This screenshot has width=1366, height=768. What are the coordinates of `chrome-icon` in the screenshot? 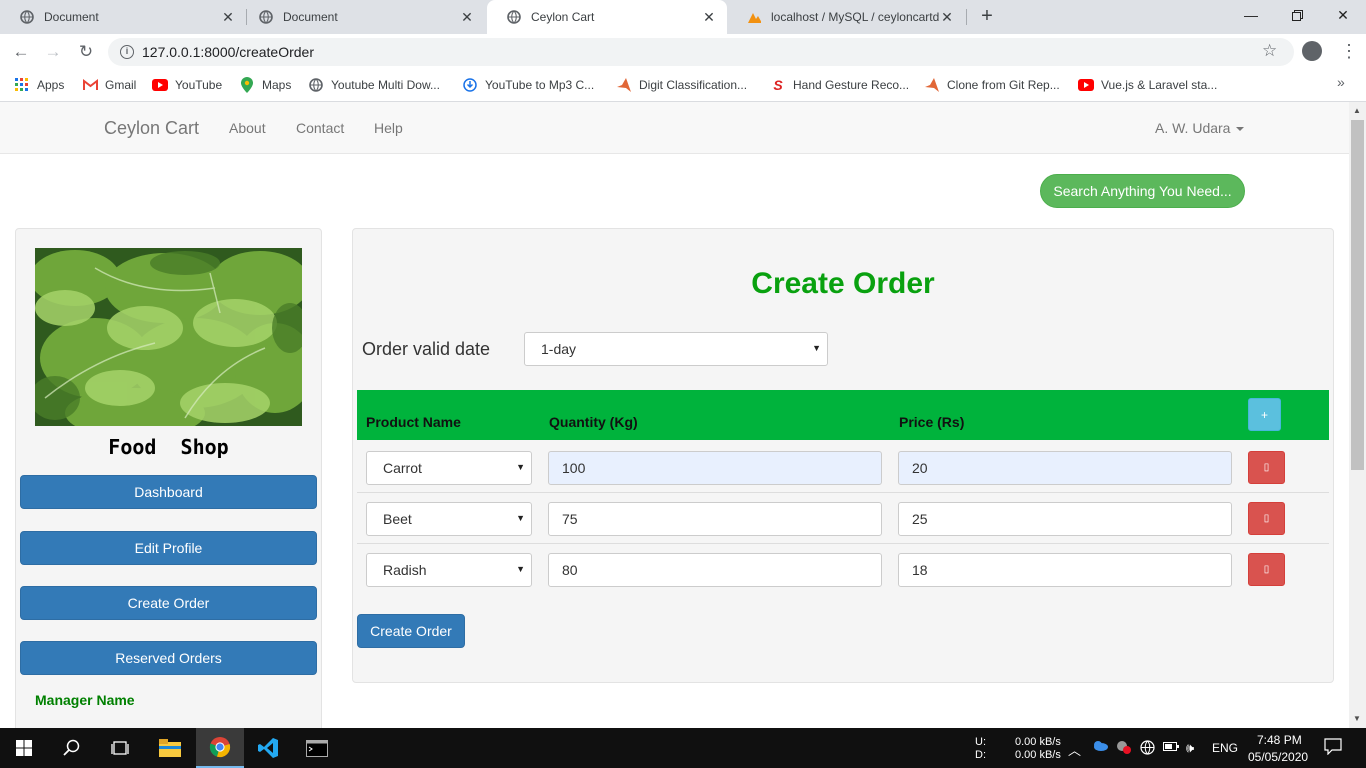 It's located at (220, 748).